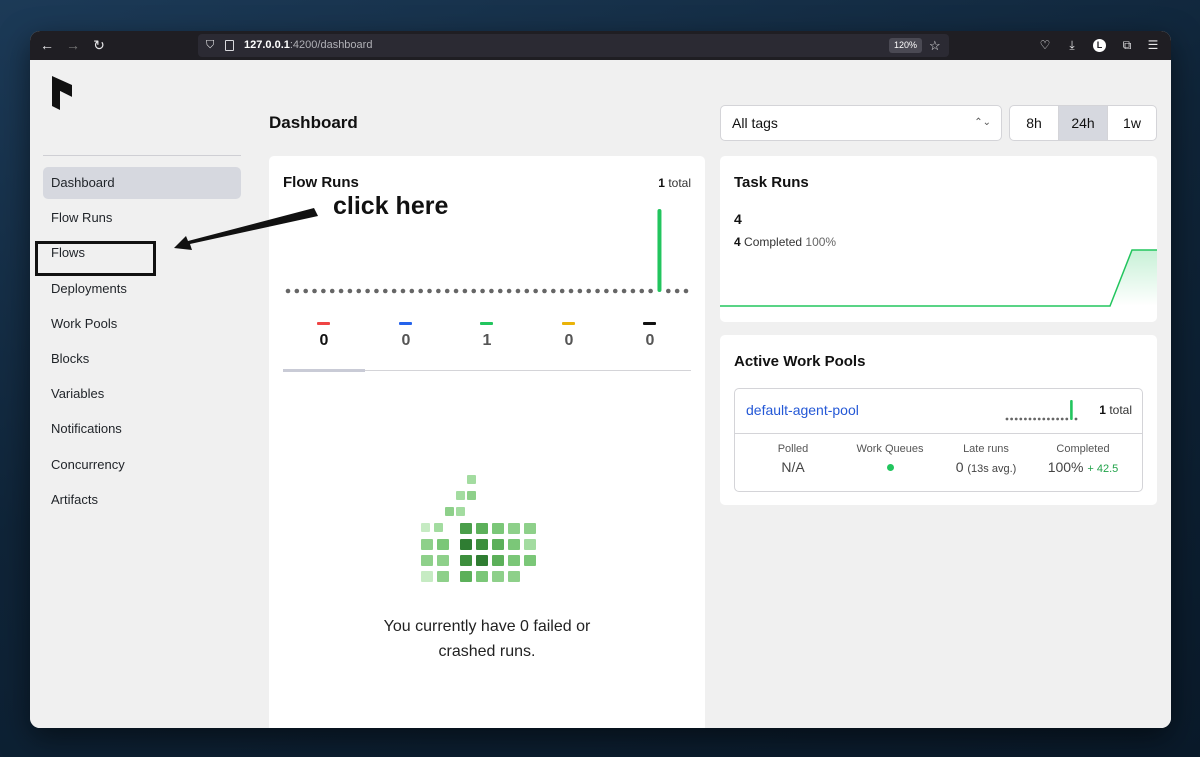  What do you see at coordinates (1115, 410) in the screenshot?
I see `pool-total: 1 total` at bounding box center [1115, 410].